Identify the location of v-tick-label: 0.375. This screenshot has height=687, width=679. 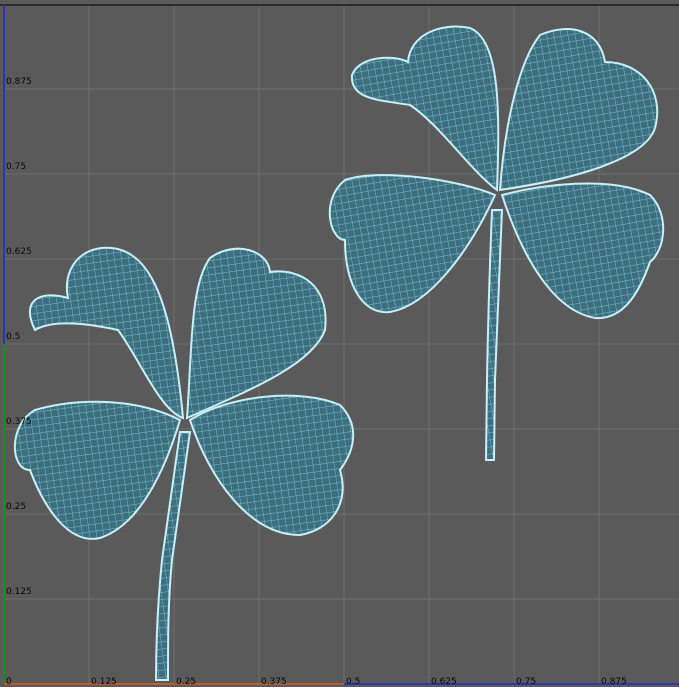
(19, 422).